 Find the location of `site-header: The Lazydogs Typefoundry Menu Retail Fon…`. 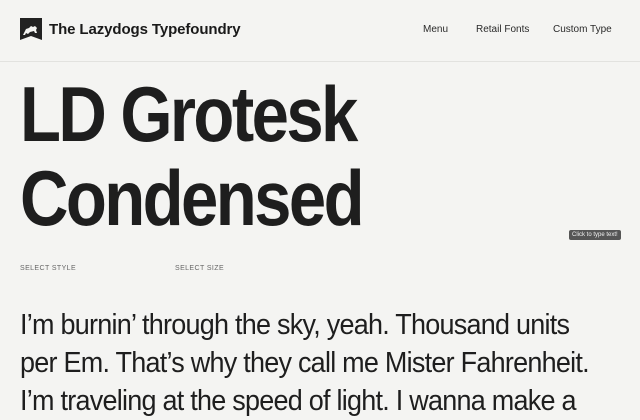

site-header: The Lazydogs Typefoundry Menu Retail Fon… is located at coordinates (320, 31).